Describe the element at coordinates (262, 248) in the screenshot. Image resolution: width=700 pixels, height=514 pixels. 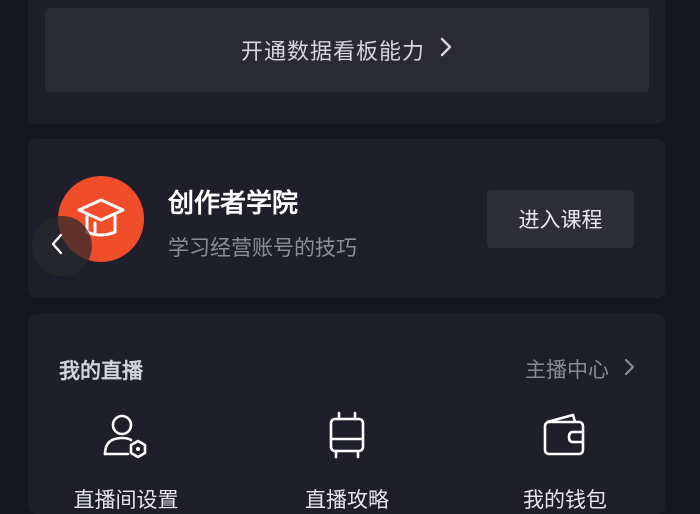
I see `academy-subtitle: 学习经营账号的技巧` at that location.